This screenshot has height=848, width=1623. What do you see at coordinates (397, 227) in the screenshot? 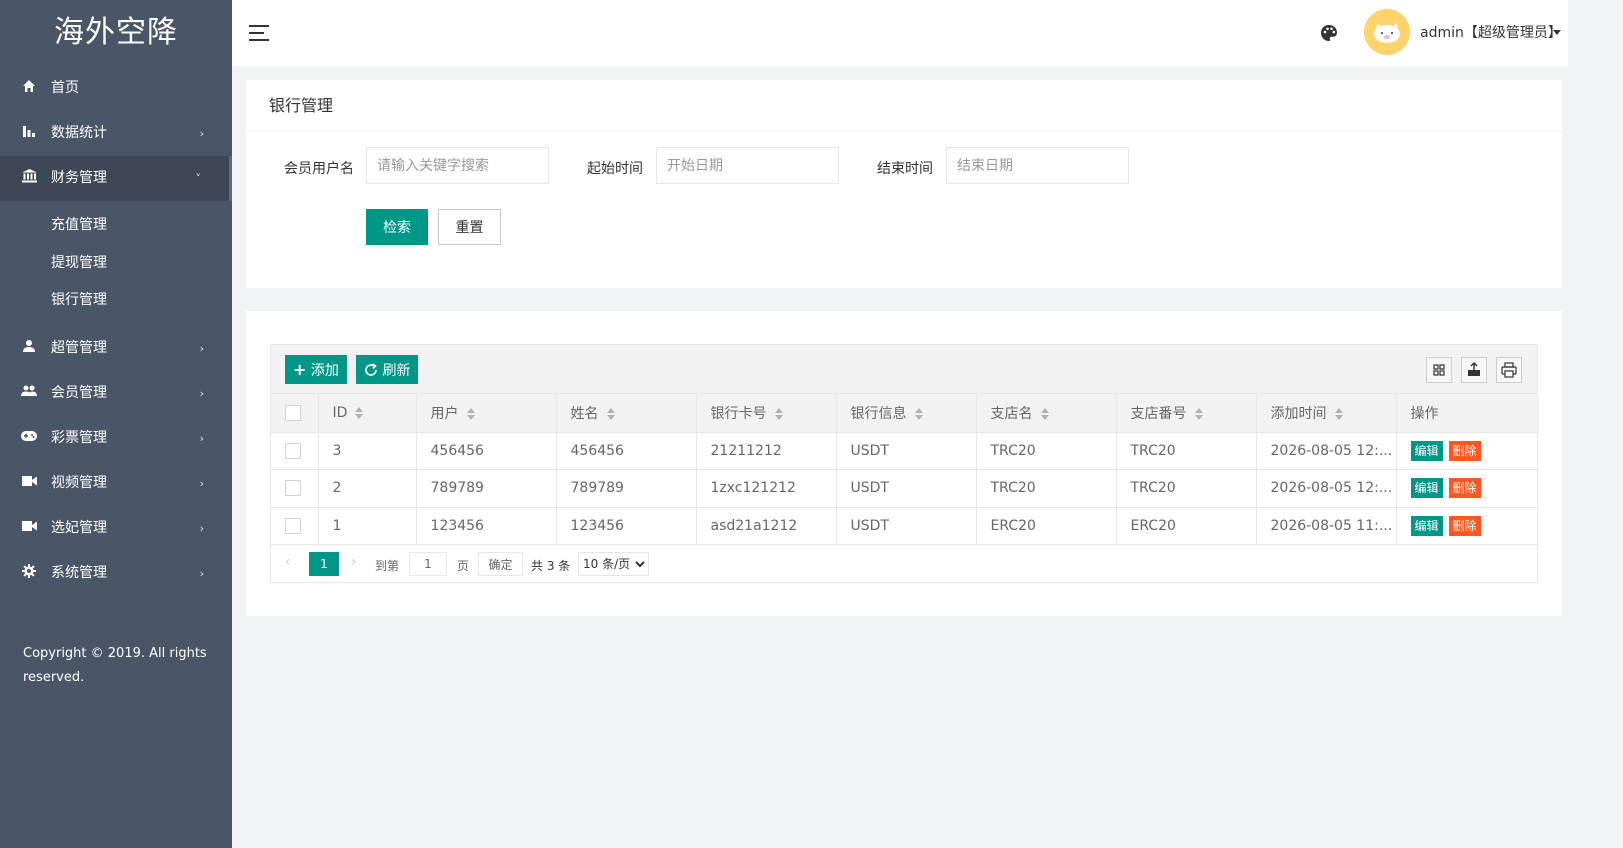
I see `search-button: 检索` at bounding box center [397, 227].